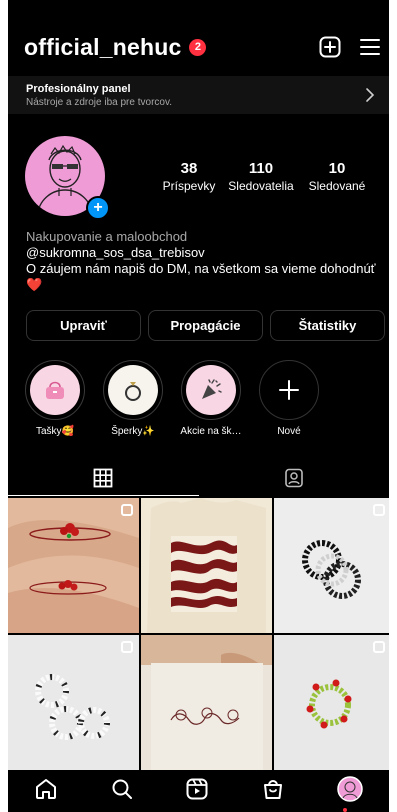 This screenshot has height=812, width=397. I want to click on highlight-bags: Tašky🥰, so click(55, 398).